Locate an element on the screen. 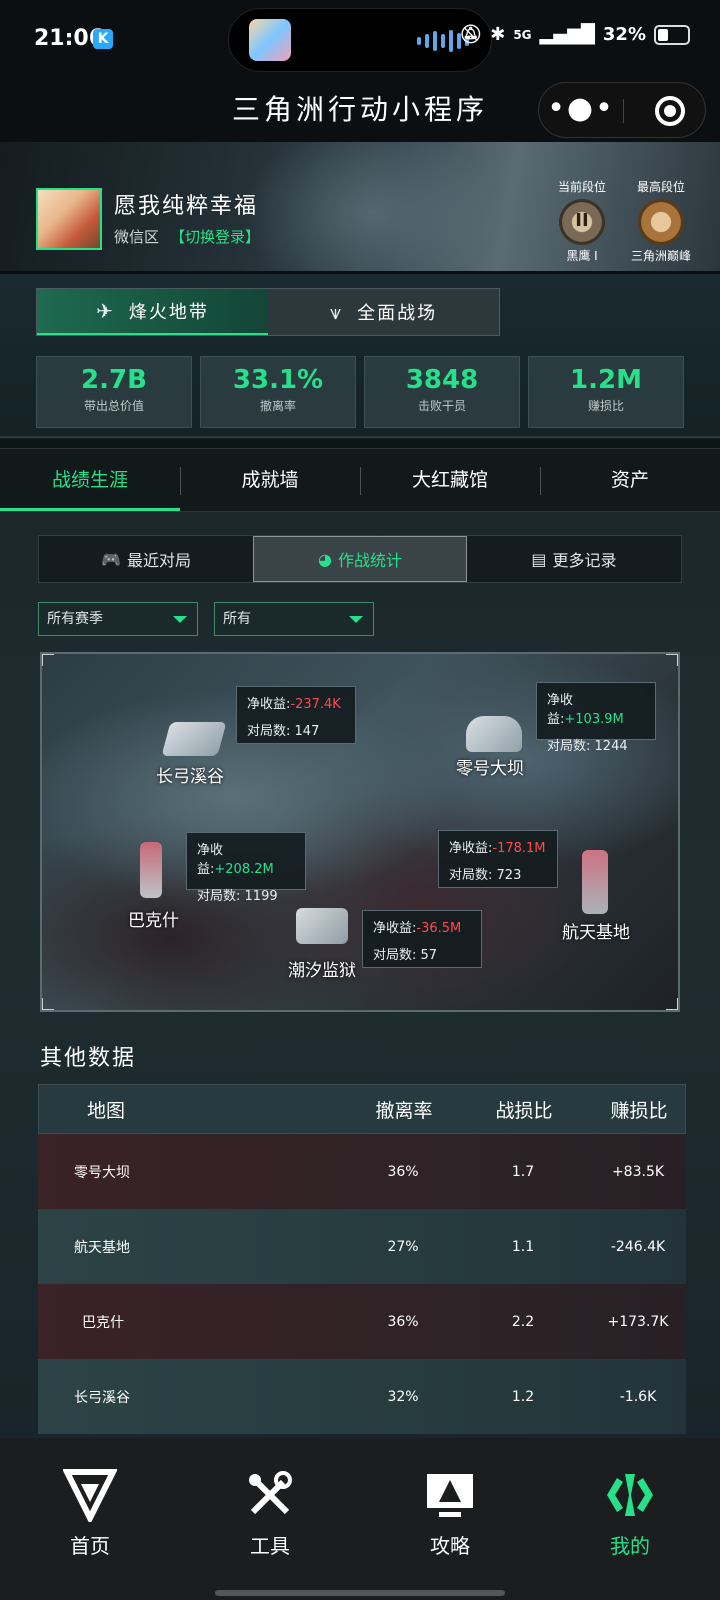 The image size is (720, 1600). home-logo-icon is located at coordinates (90, 1496).